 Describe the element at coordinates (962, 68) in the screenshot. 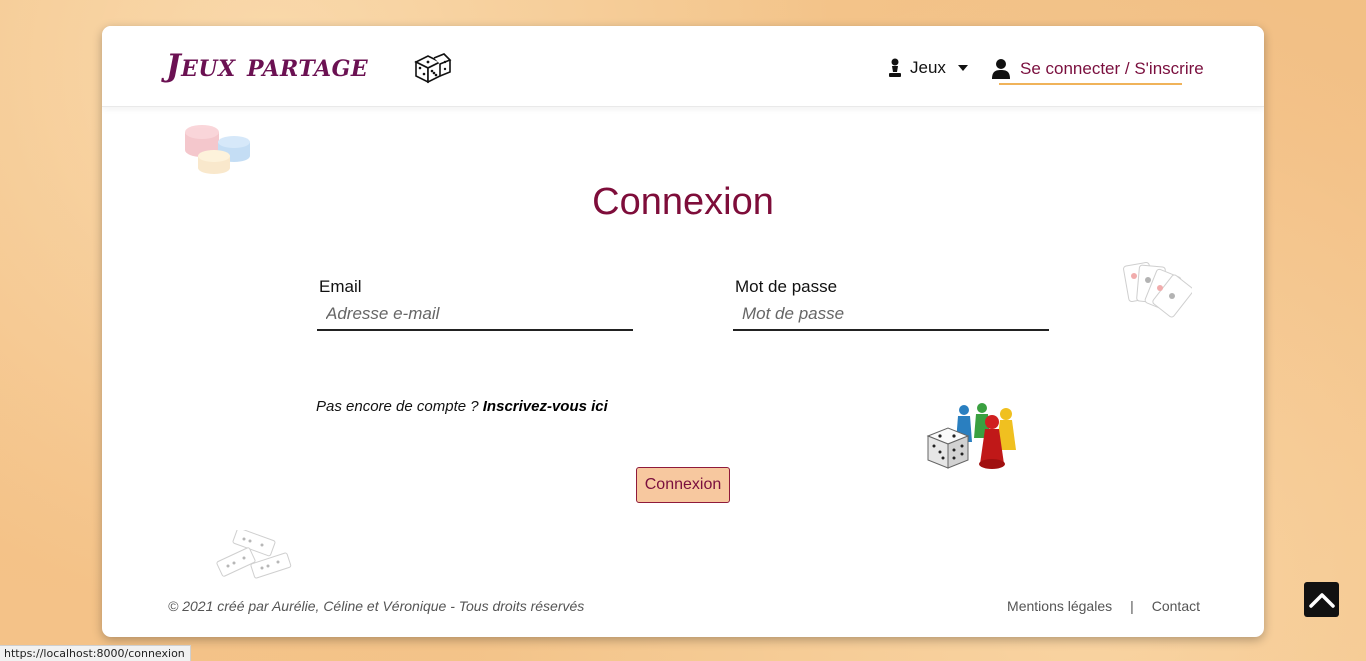

I see `chevron-down-icon` at that location.